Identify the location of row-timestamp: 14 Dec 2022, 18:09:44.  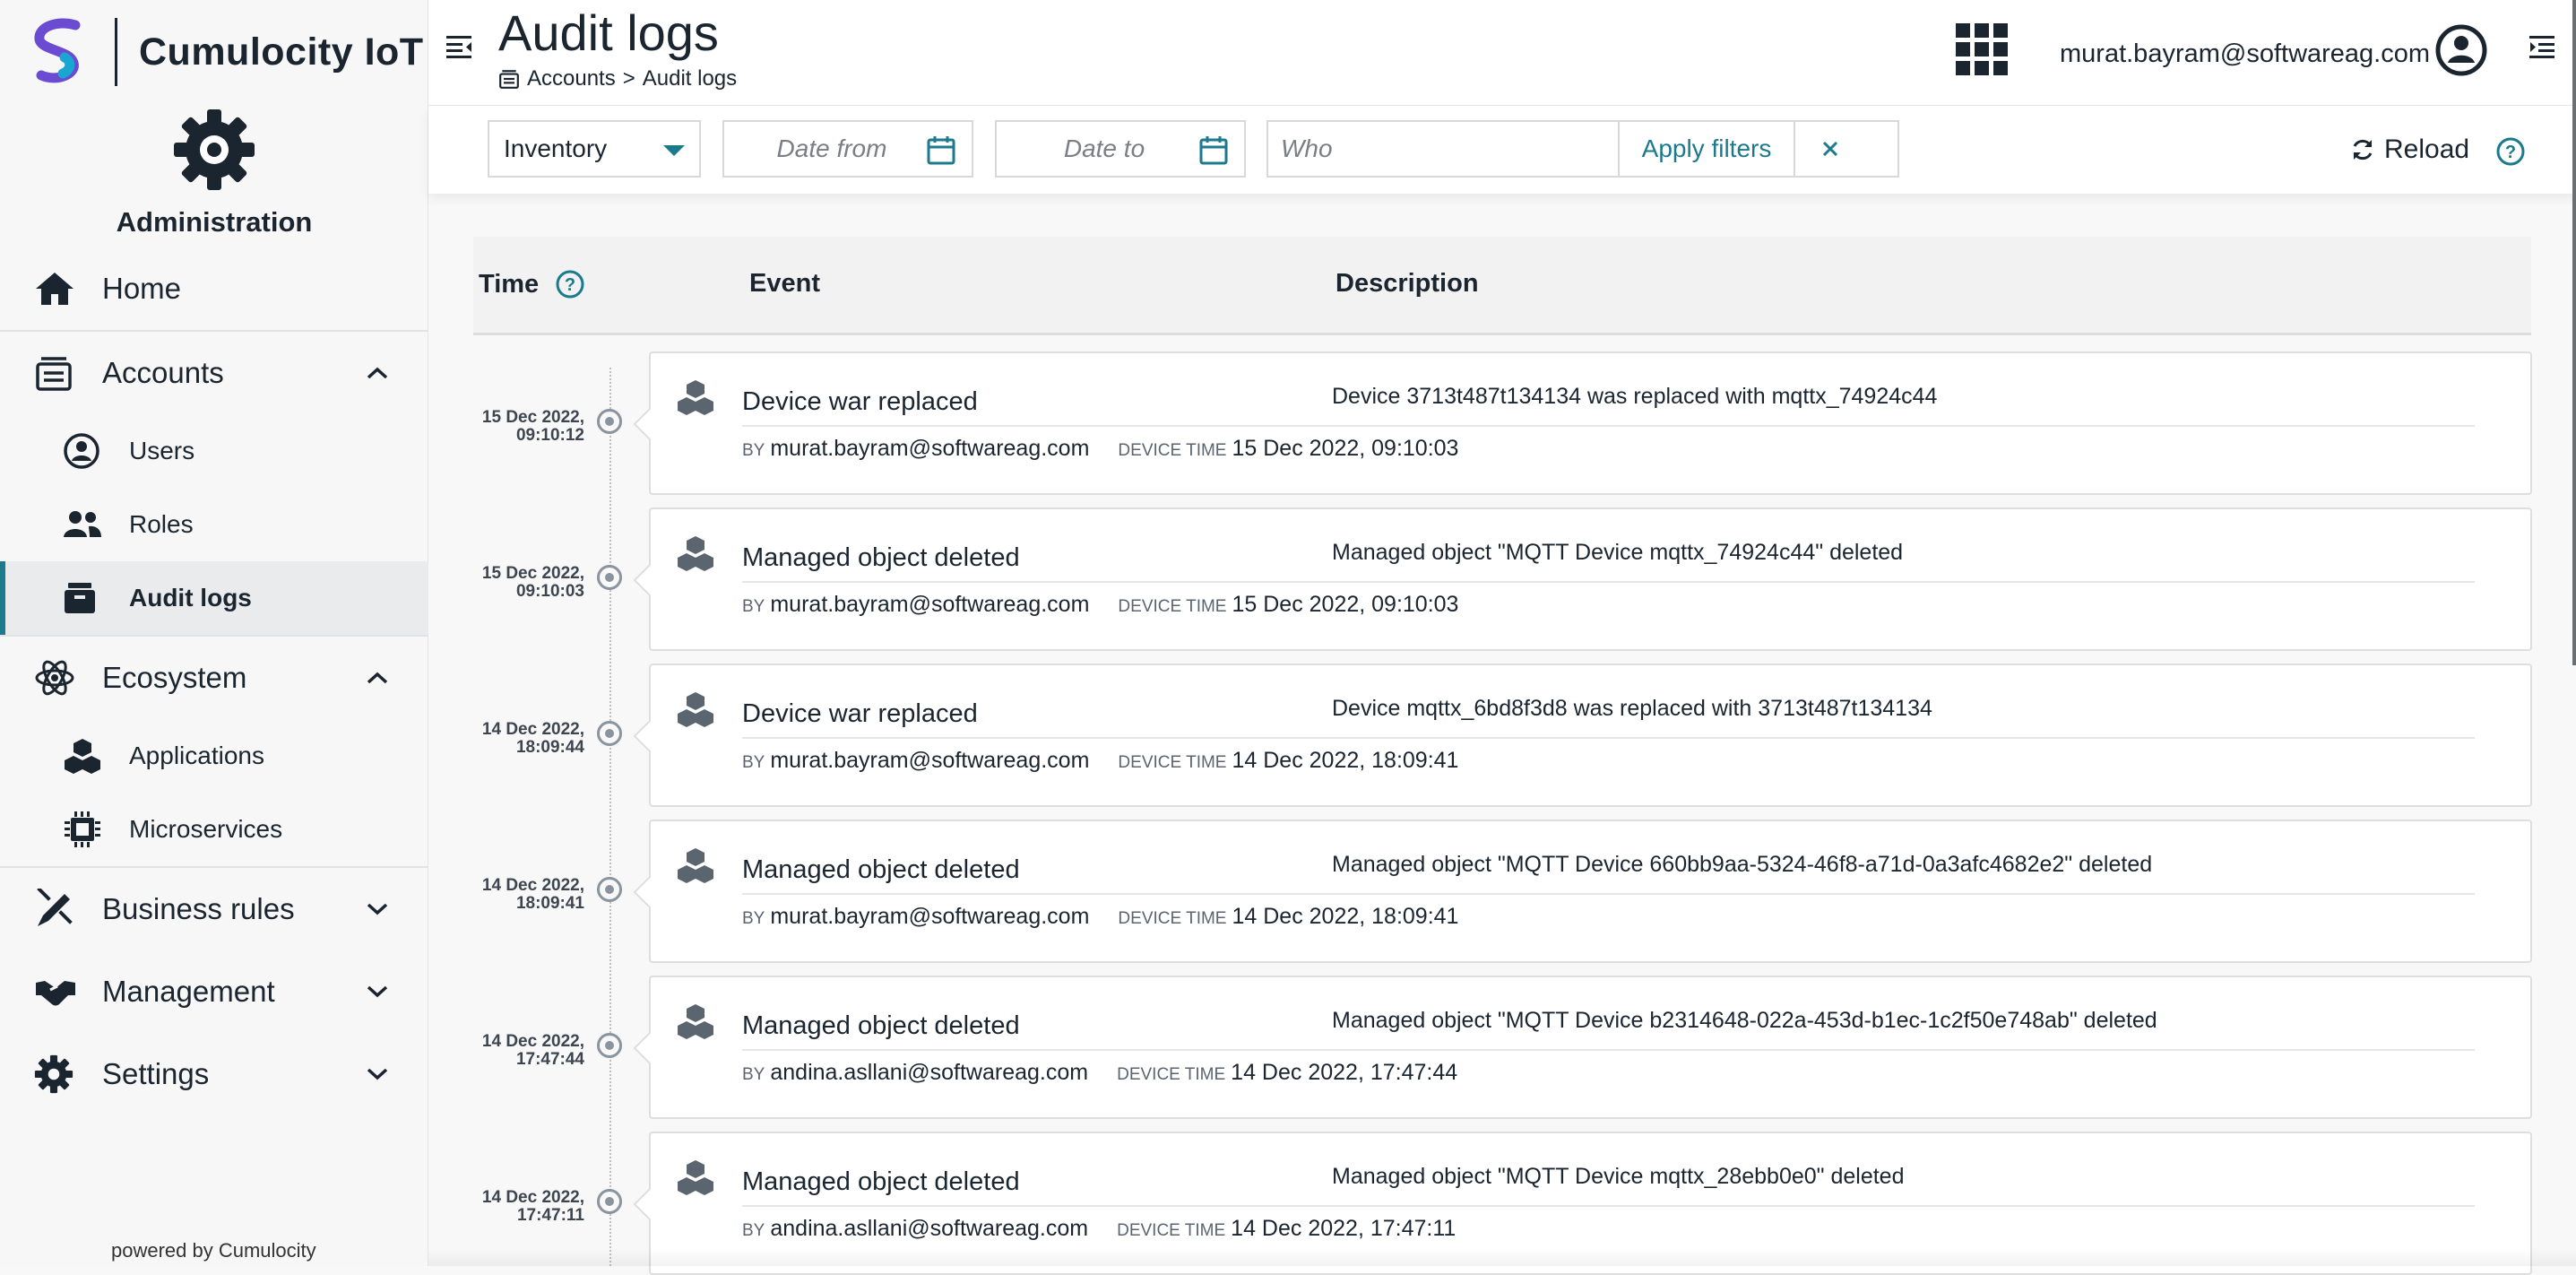
(527, 739).